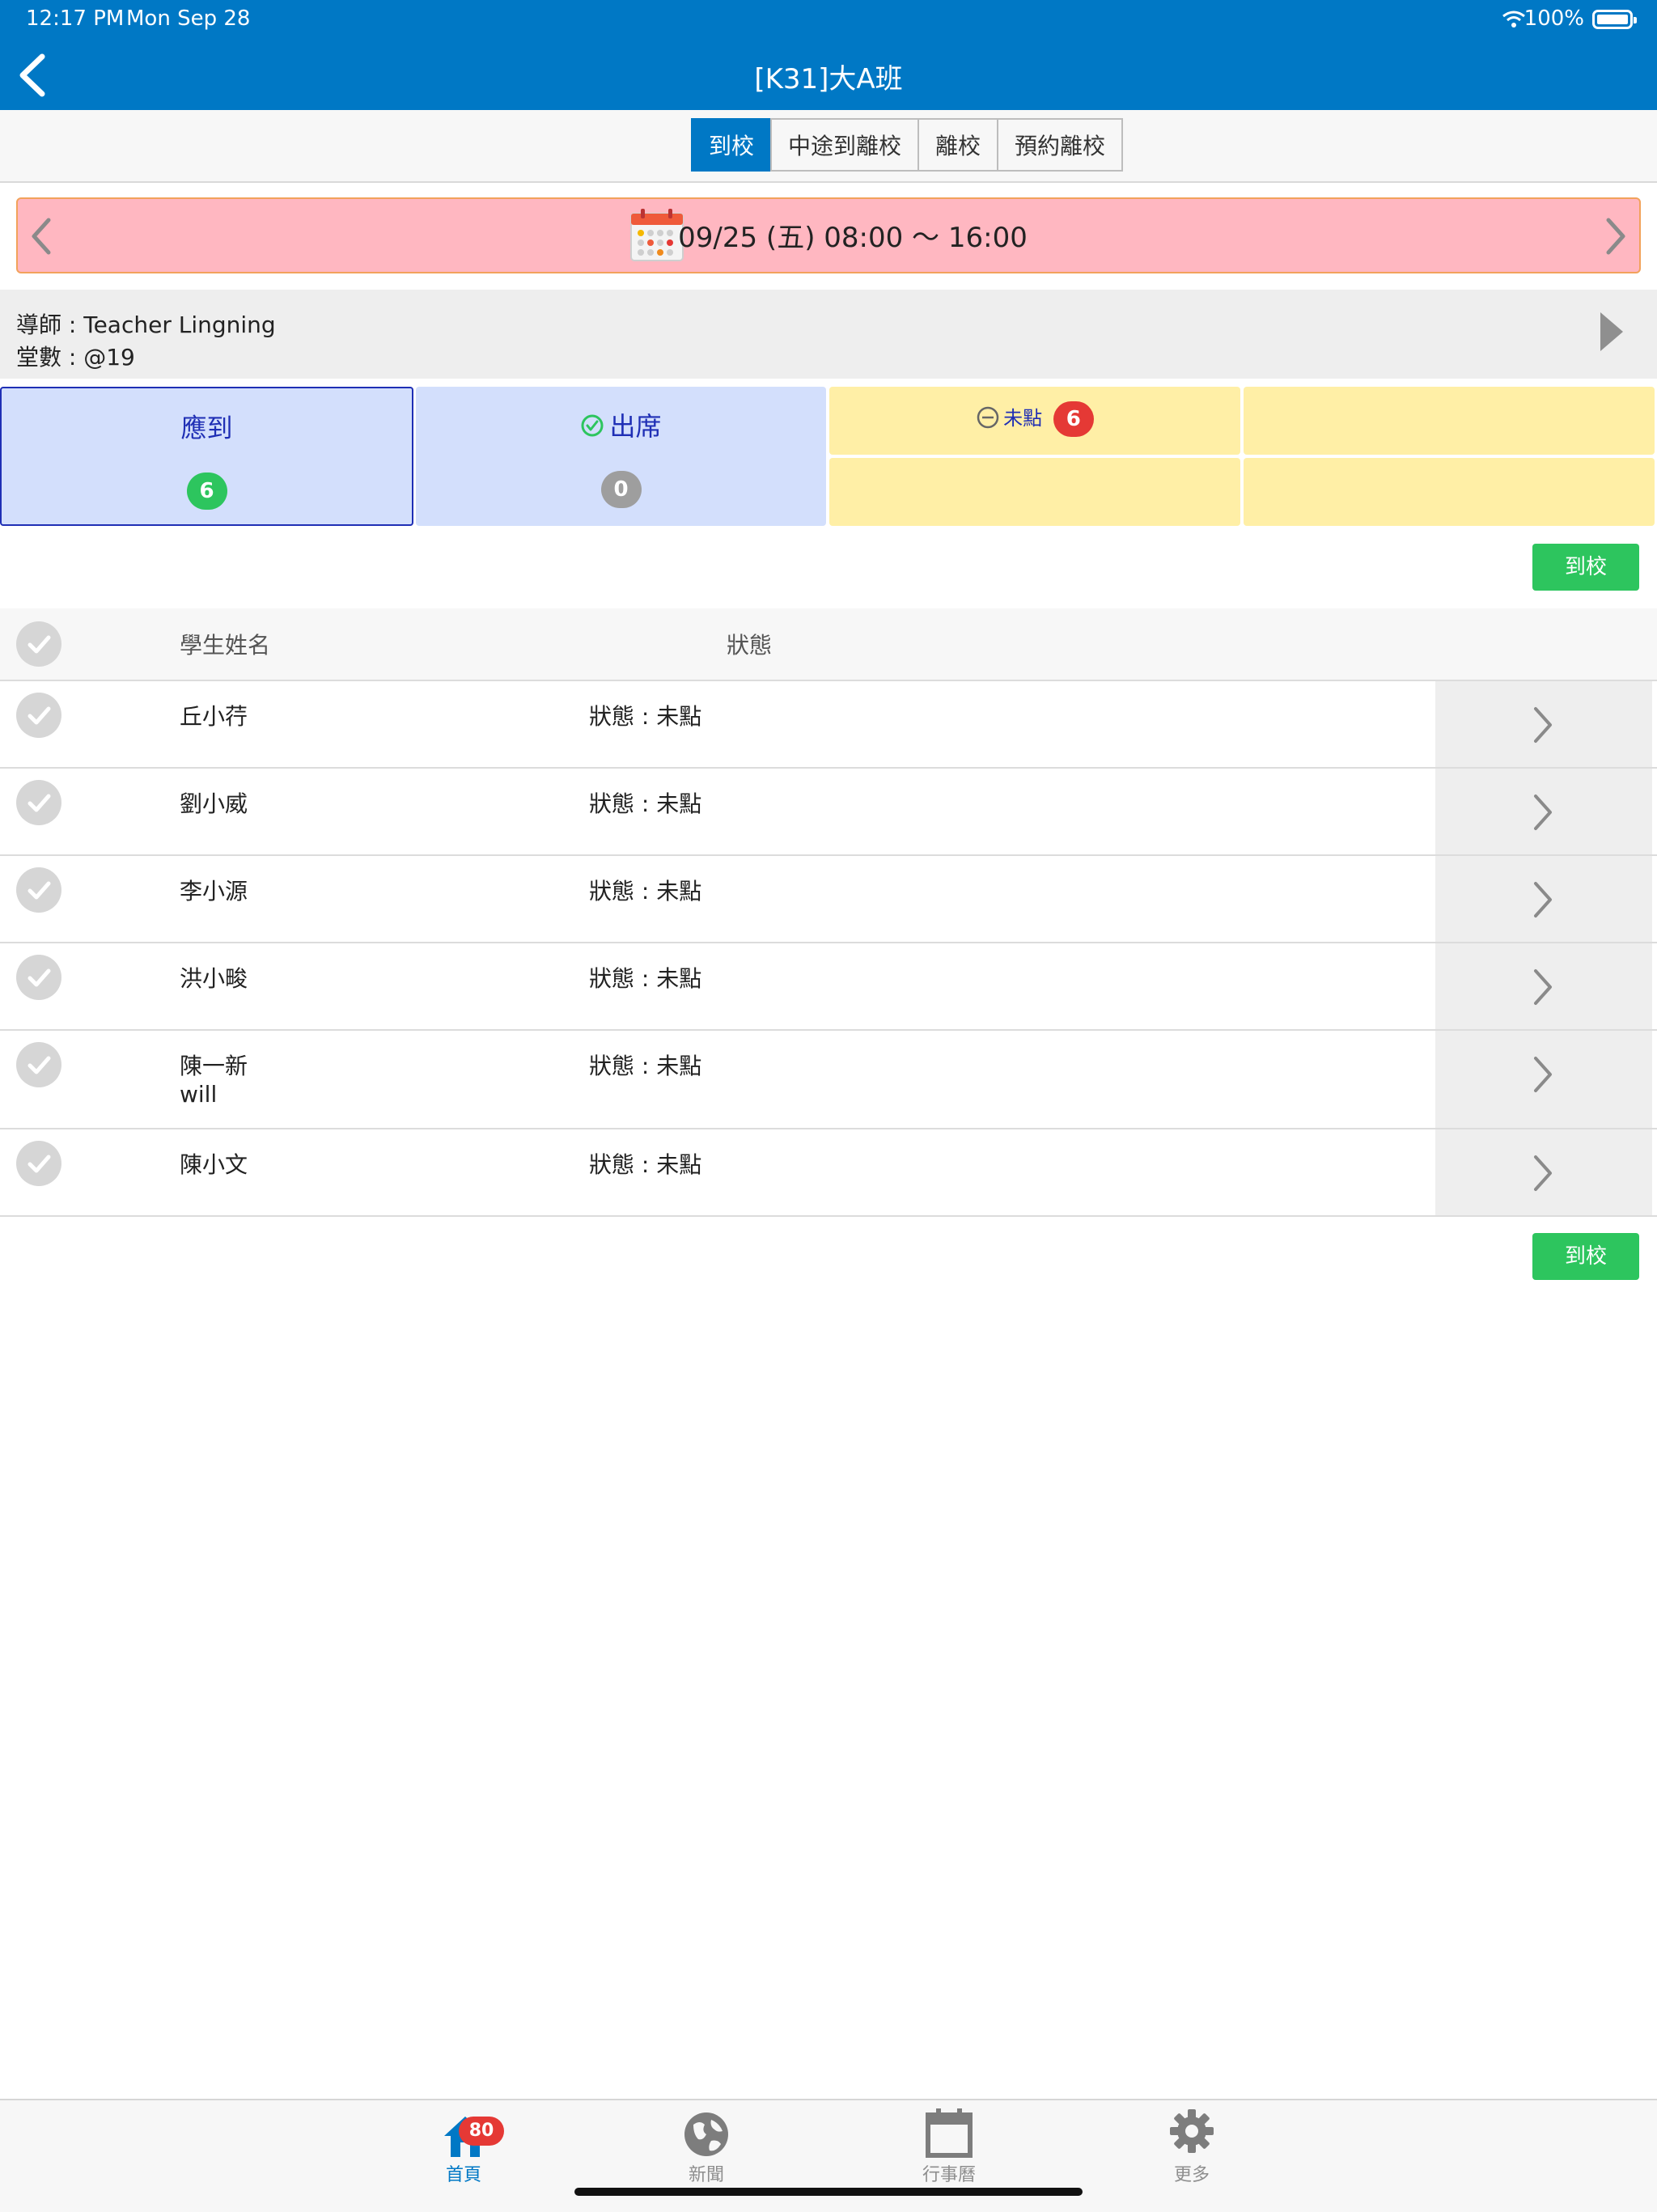 The height and width of the screenshot is (2212, 1657). I want to click on student-name: 洪小畯, so click(214, 978).